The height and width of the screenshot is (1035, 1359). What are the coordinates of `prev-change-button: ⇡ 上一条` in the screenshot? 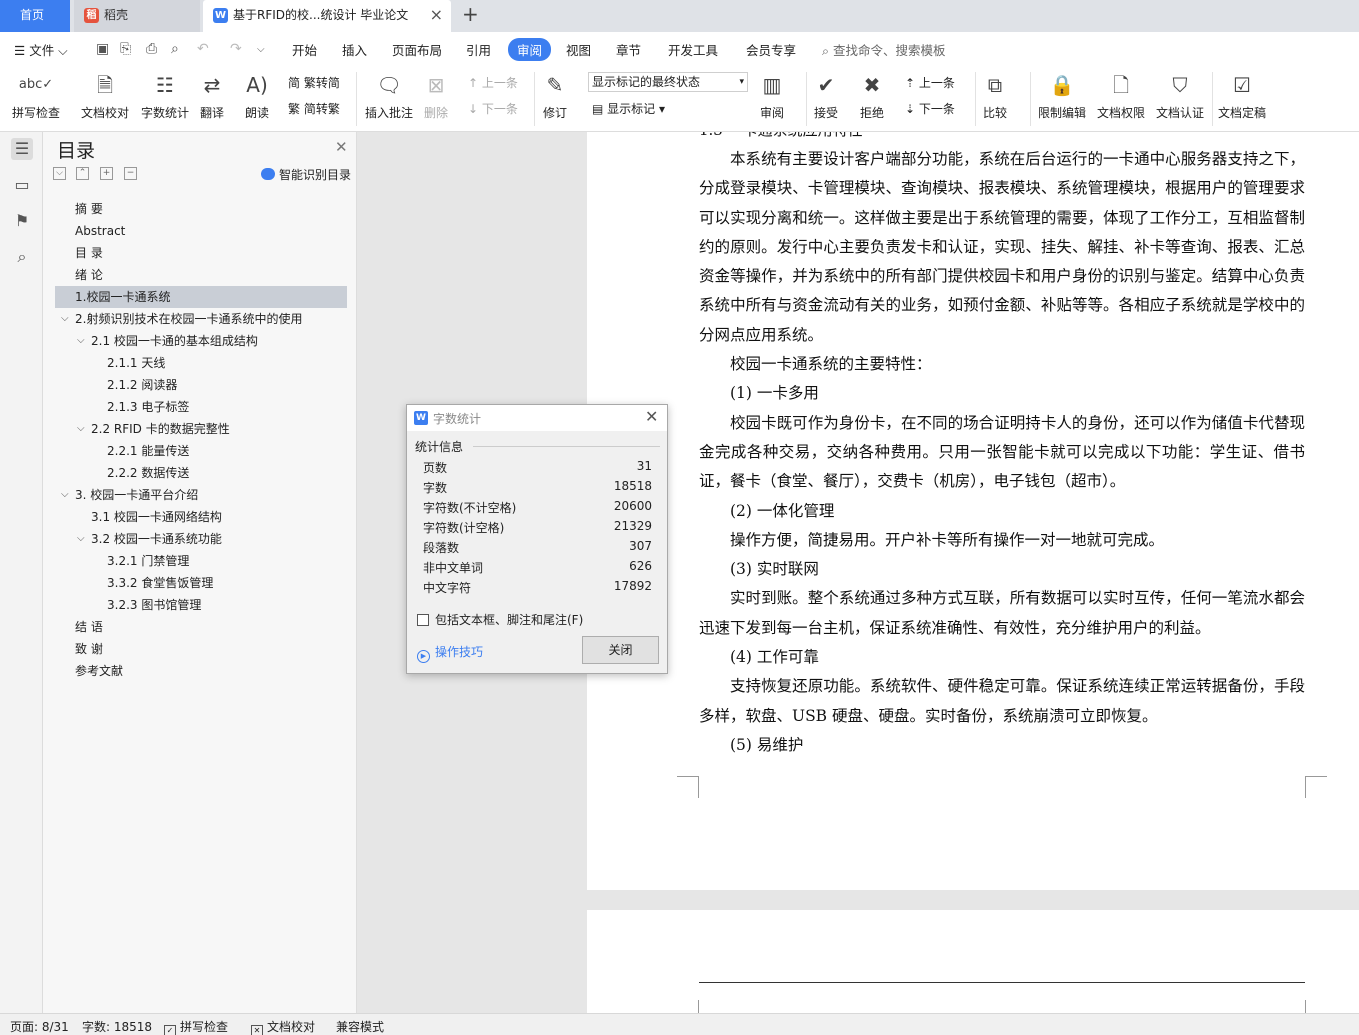 It's located at (930, 82).